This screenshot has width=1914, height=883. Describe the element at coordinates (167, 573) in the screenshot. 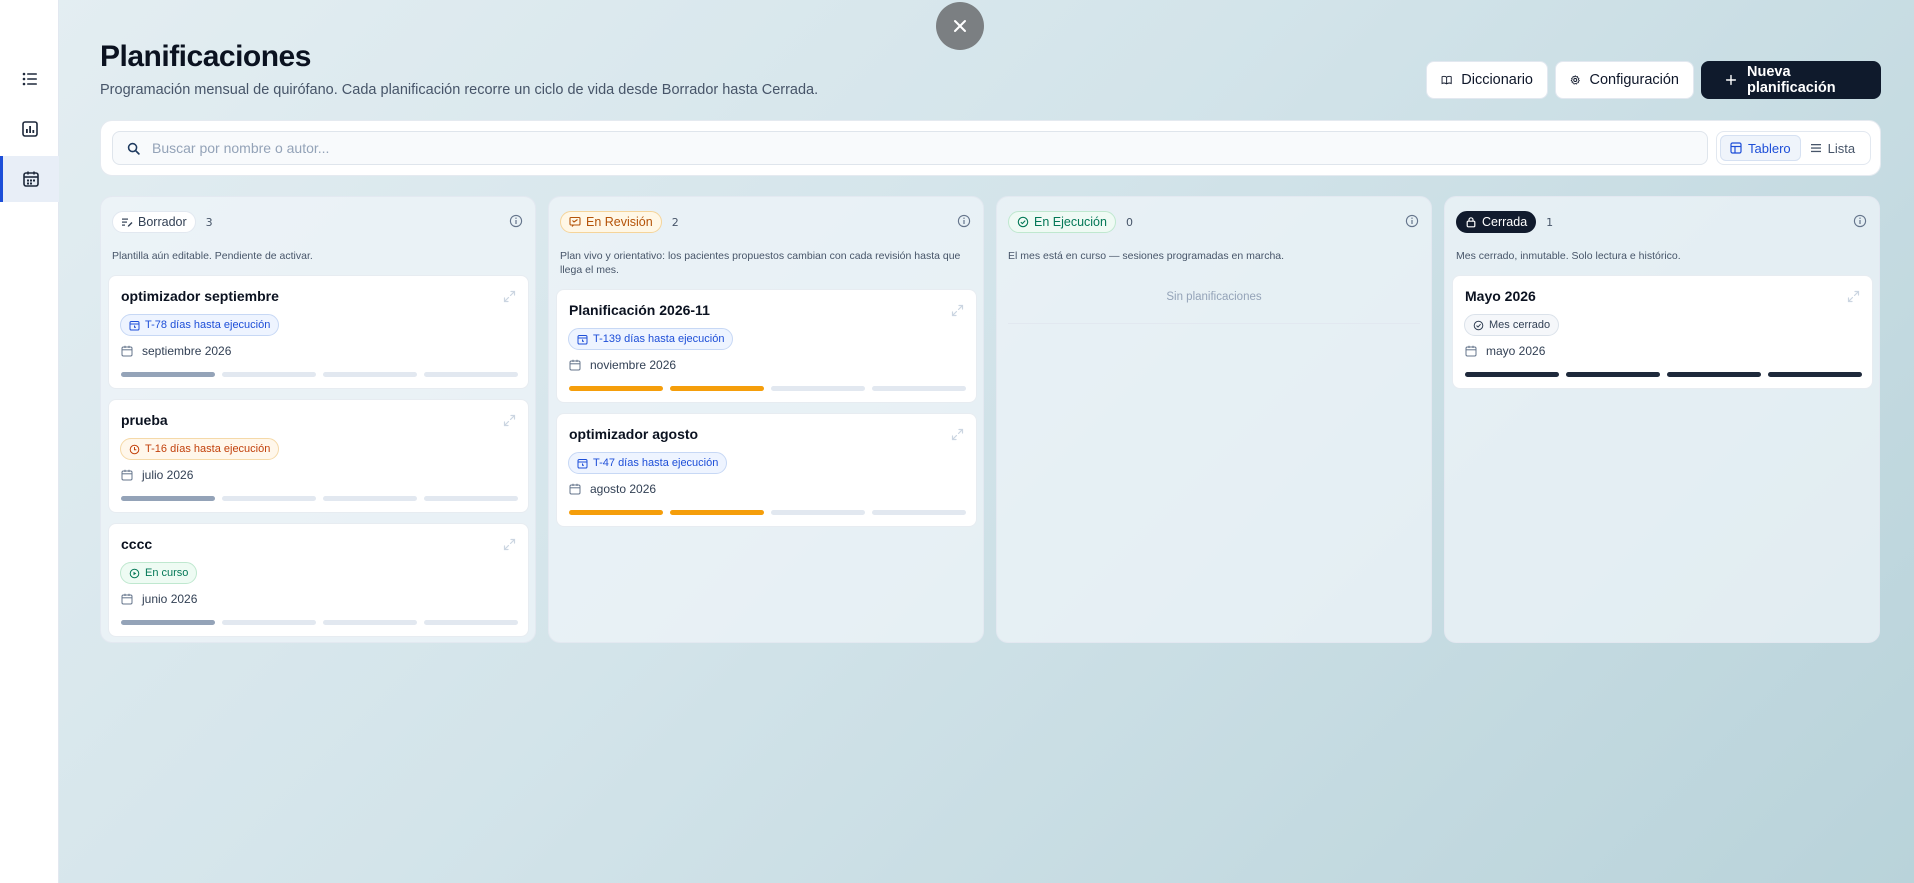

I see `status-label: En curso` at that location.